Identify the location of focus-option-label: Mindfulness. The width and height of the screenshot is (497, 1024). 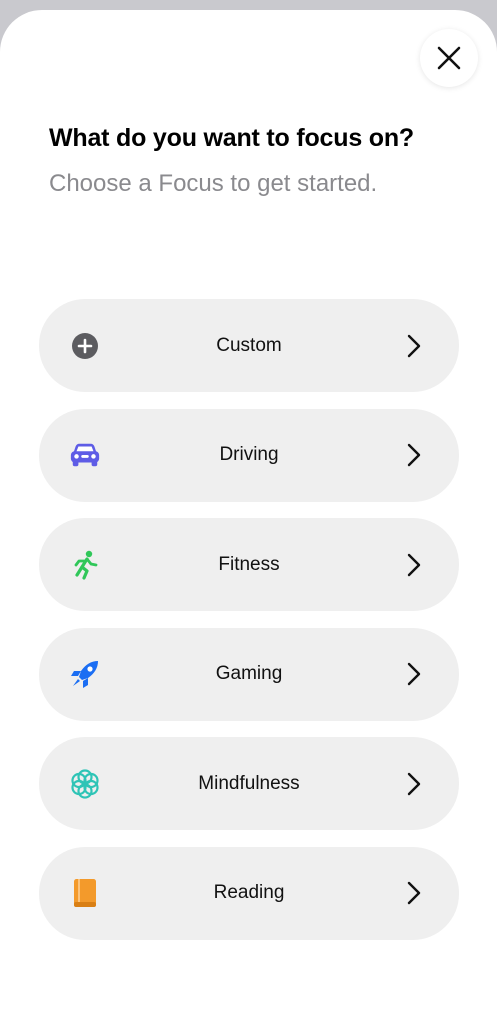
(249, 783).